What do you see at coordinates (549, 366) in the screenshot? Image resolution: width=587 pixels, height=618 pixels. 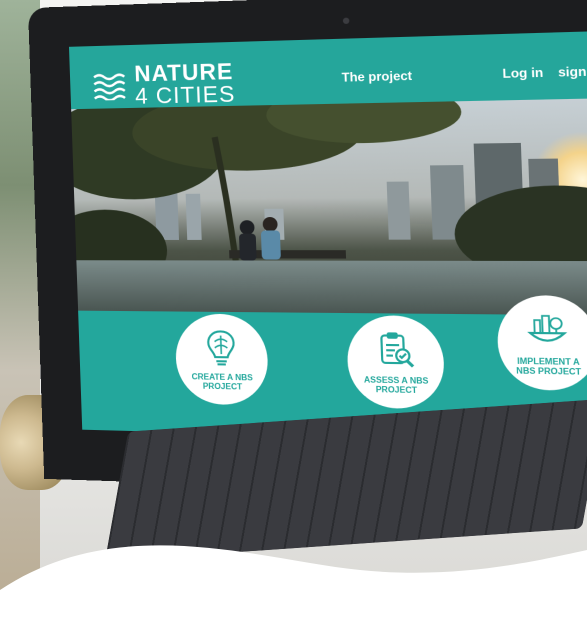 I see `card-implement-label: IMPLEMENT A NBS PROJECT` at bounding box center [549, 366].